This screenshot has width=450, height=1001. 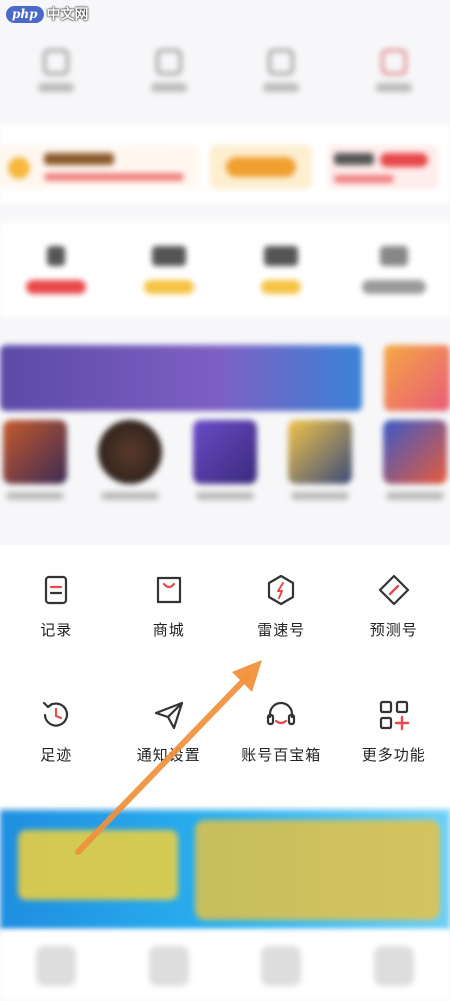 I want to click on function-notification-settings: 通知设置, so click(x=169, y=732).